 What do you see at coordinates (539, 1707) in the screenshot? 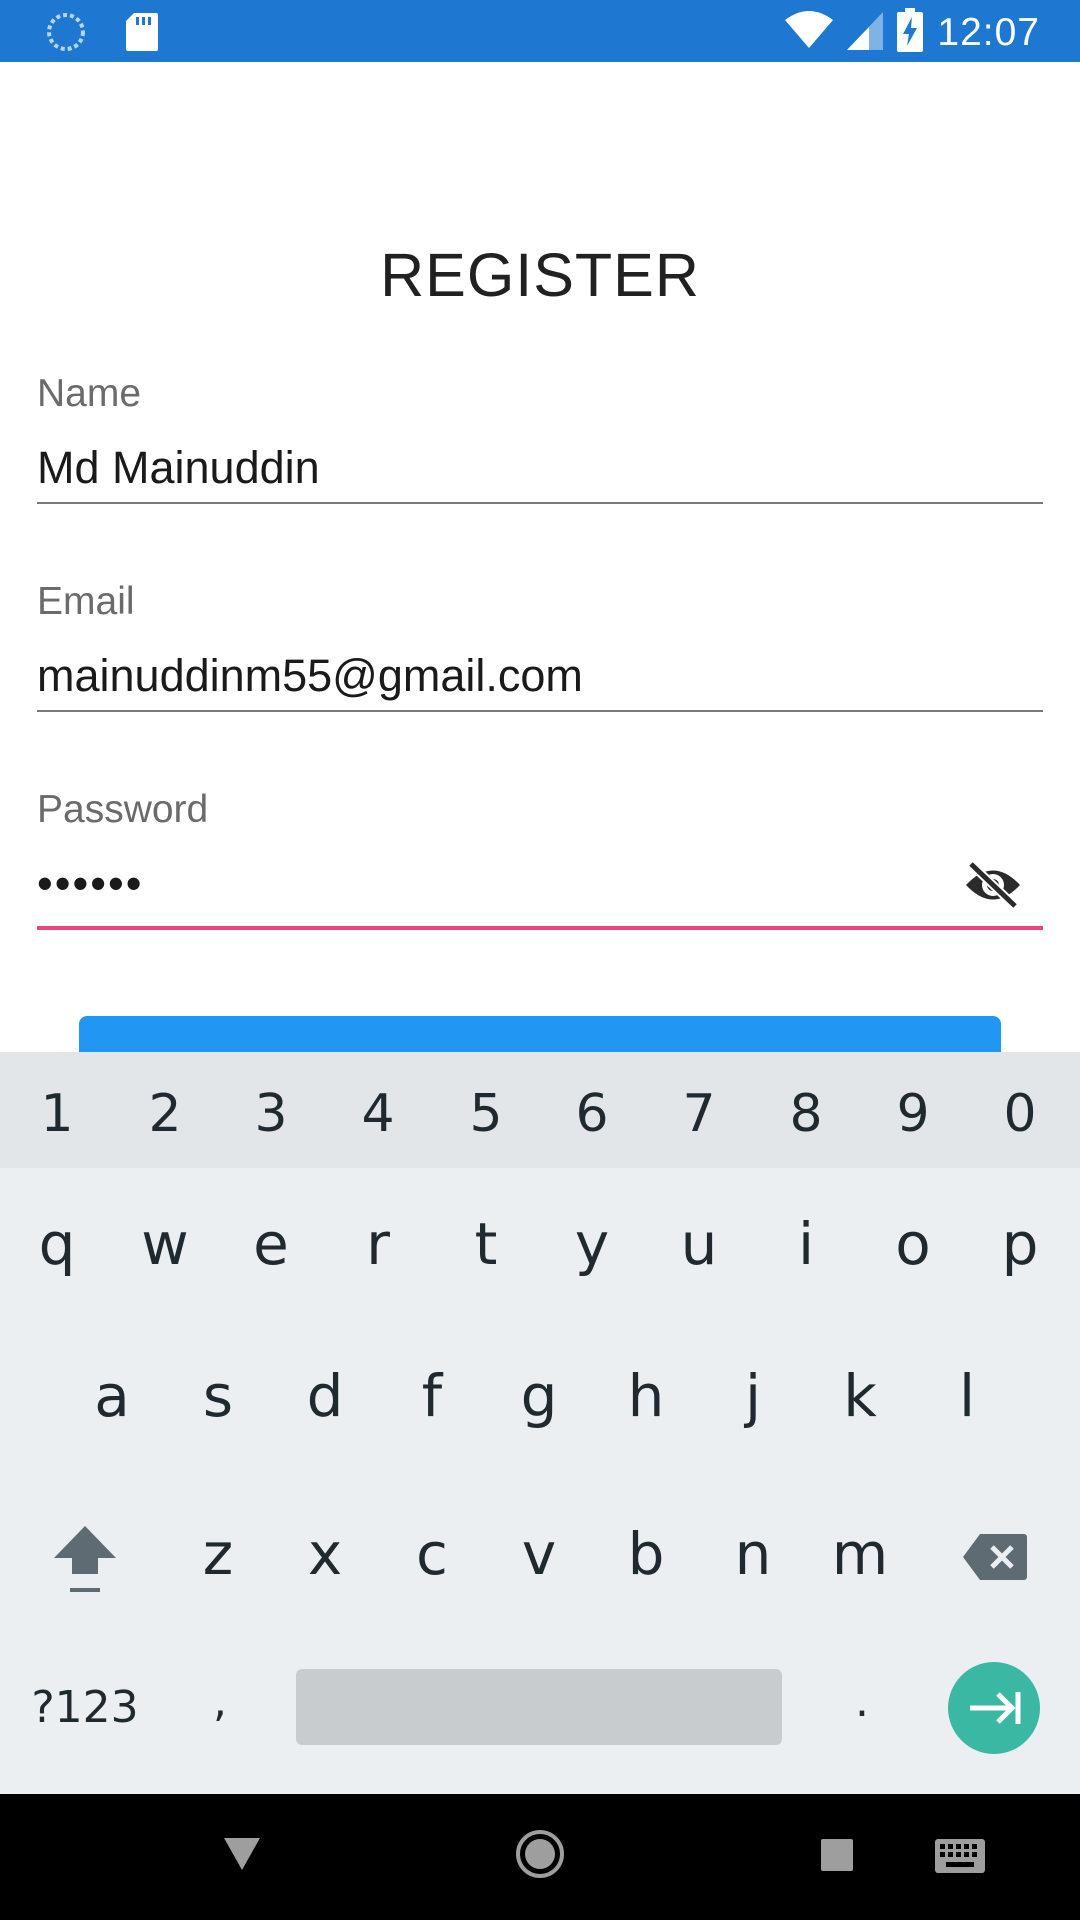
I see `space-key` at bounding box center [539, 1707].